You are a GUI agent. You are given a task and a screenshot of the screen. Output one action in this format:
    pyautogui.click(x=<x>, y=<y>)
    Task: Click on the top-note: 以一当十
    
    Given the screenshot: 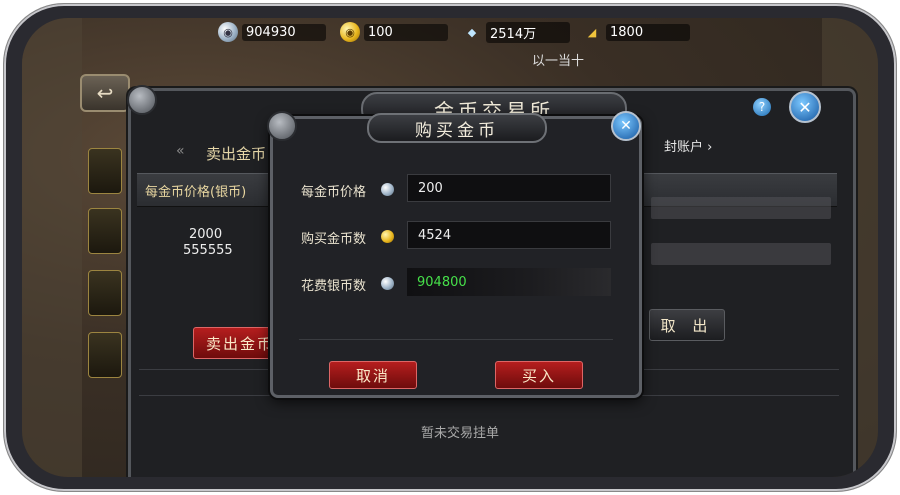 What is the action you would take?
    pyautogui.click(x=558, y=61)
    